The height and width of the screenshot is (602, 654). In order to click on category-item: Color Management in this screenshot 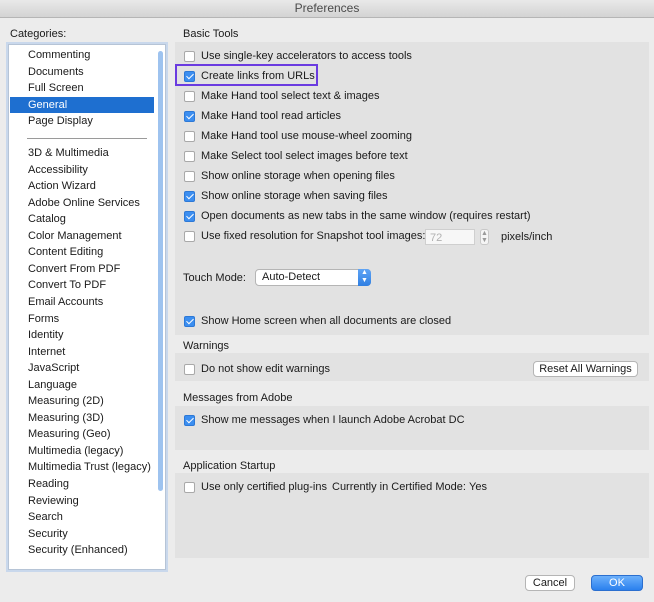, I will do `click(82, 236)`.